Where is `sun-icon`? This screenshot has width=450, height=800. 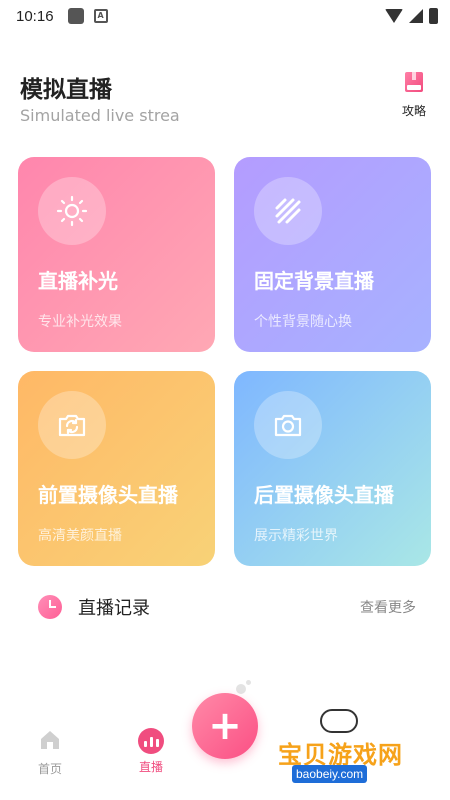
sun-icon is located at coordinates (72, 211).